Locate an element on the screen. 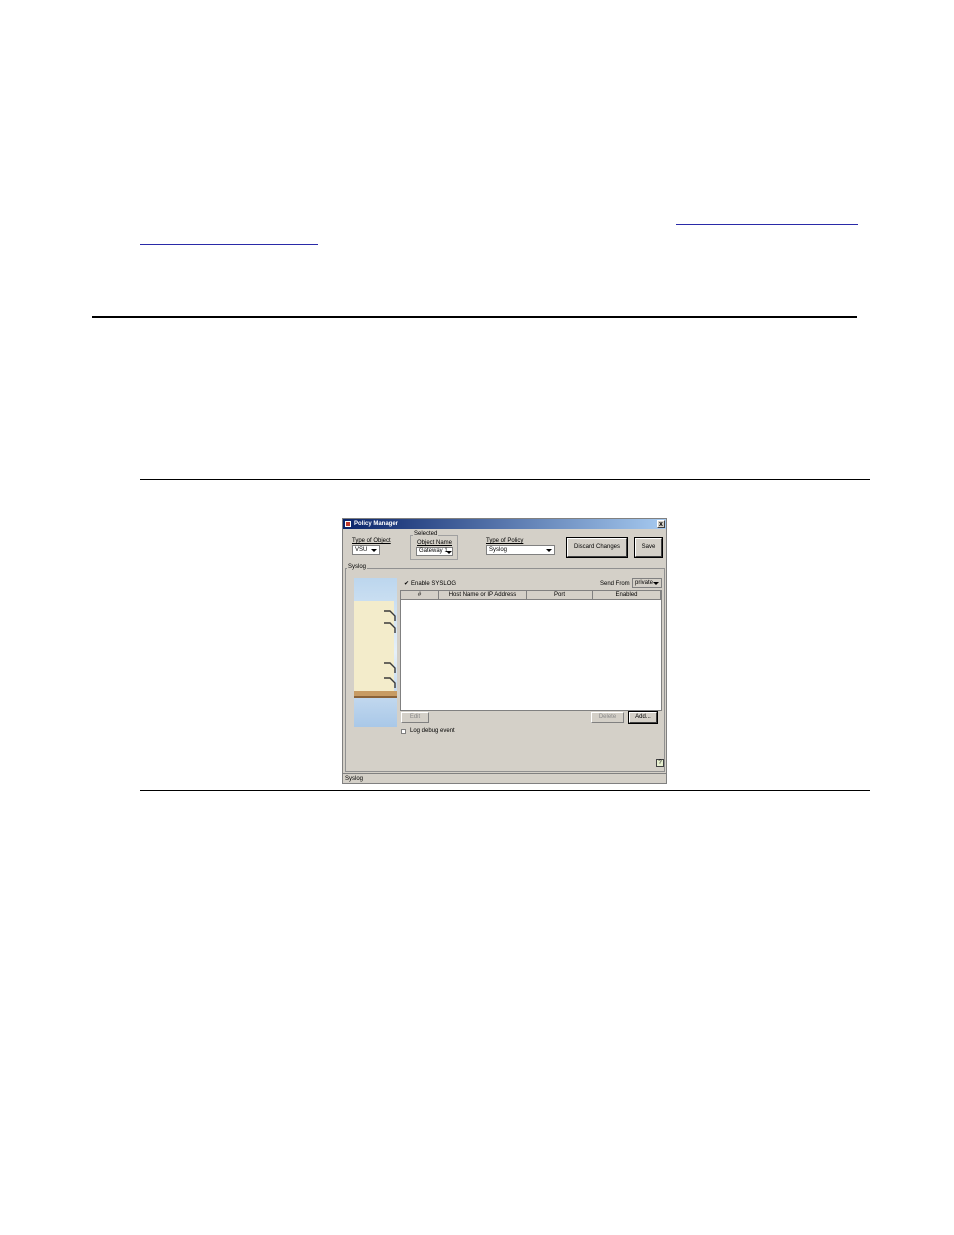 The width and height of the screenshot is (954, 1235). object-name-label: Object Name is located at coordinates (435, 543).